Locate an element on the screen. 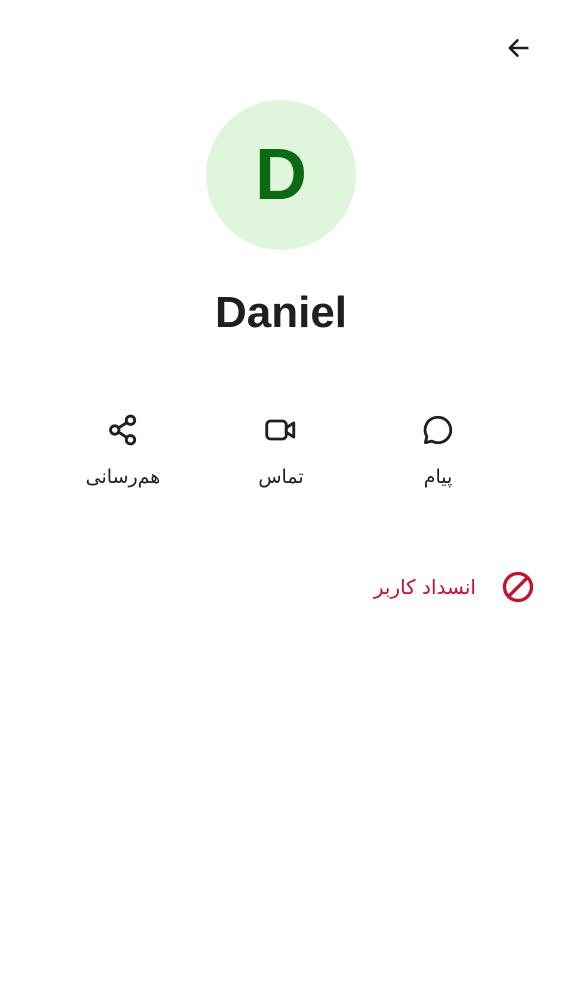 The height and width of the screenshot is (1000, 562). back-button is located at coordinates (518, 50).